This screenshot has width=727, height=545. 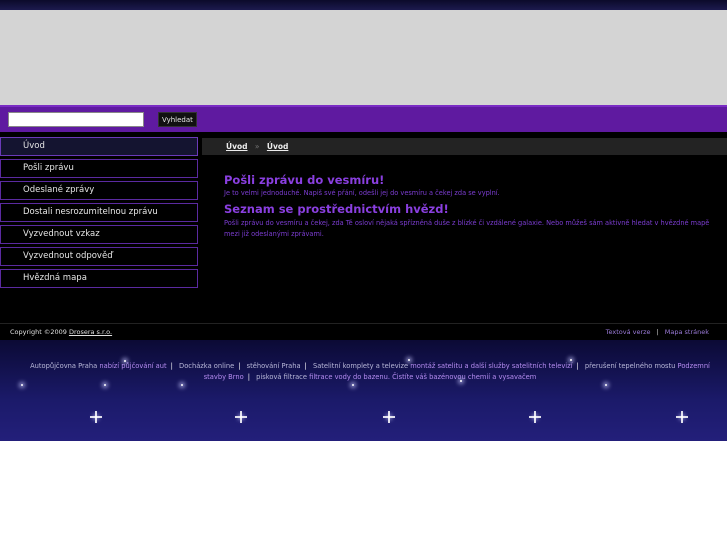 What do you see at coordinates (132, 366) in the screenshot?
I see `ad-link: nabízí půjčování aut` at bounding box center [132, 366].